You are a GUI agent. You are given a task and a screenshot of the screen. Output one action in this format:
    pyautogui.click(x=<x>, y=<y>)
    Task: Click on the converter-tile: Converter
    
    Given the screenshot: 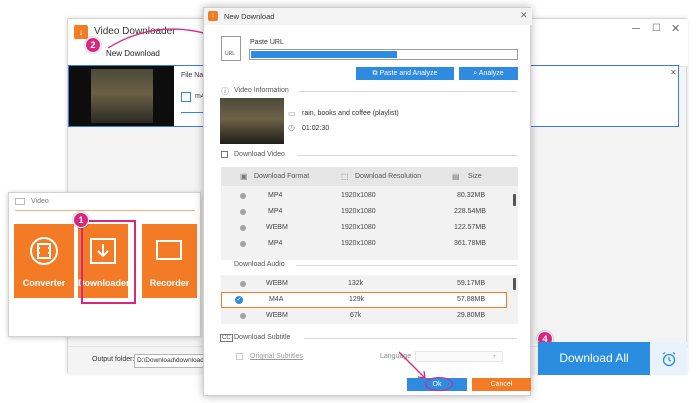 What is the action you would take?
    pyautogui.click(x=44, y=261)
    